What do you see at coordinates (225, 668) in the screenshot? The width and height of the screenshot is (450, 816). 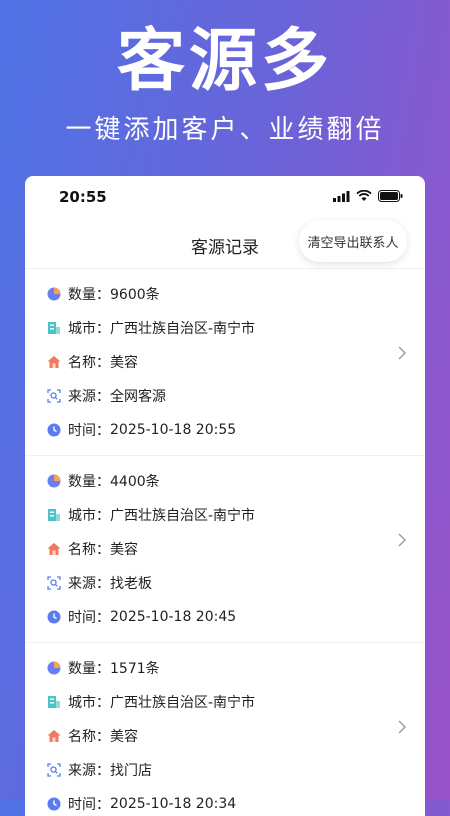 I see `quantity-row: 数量： 1571条` at bounding box center [225, 668].